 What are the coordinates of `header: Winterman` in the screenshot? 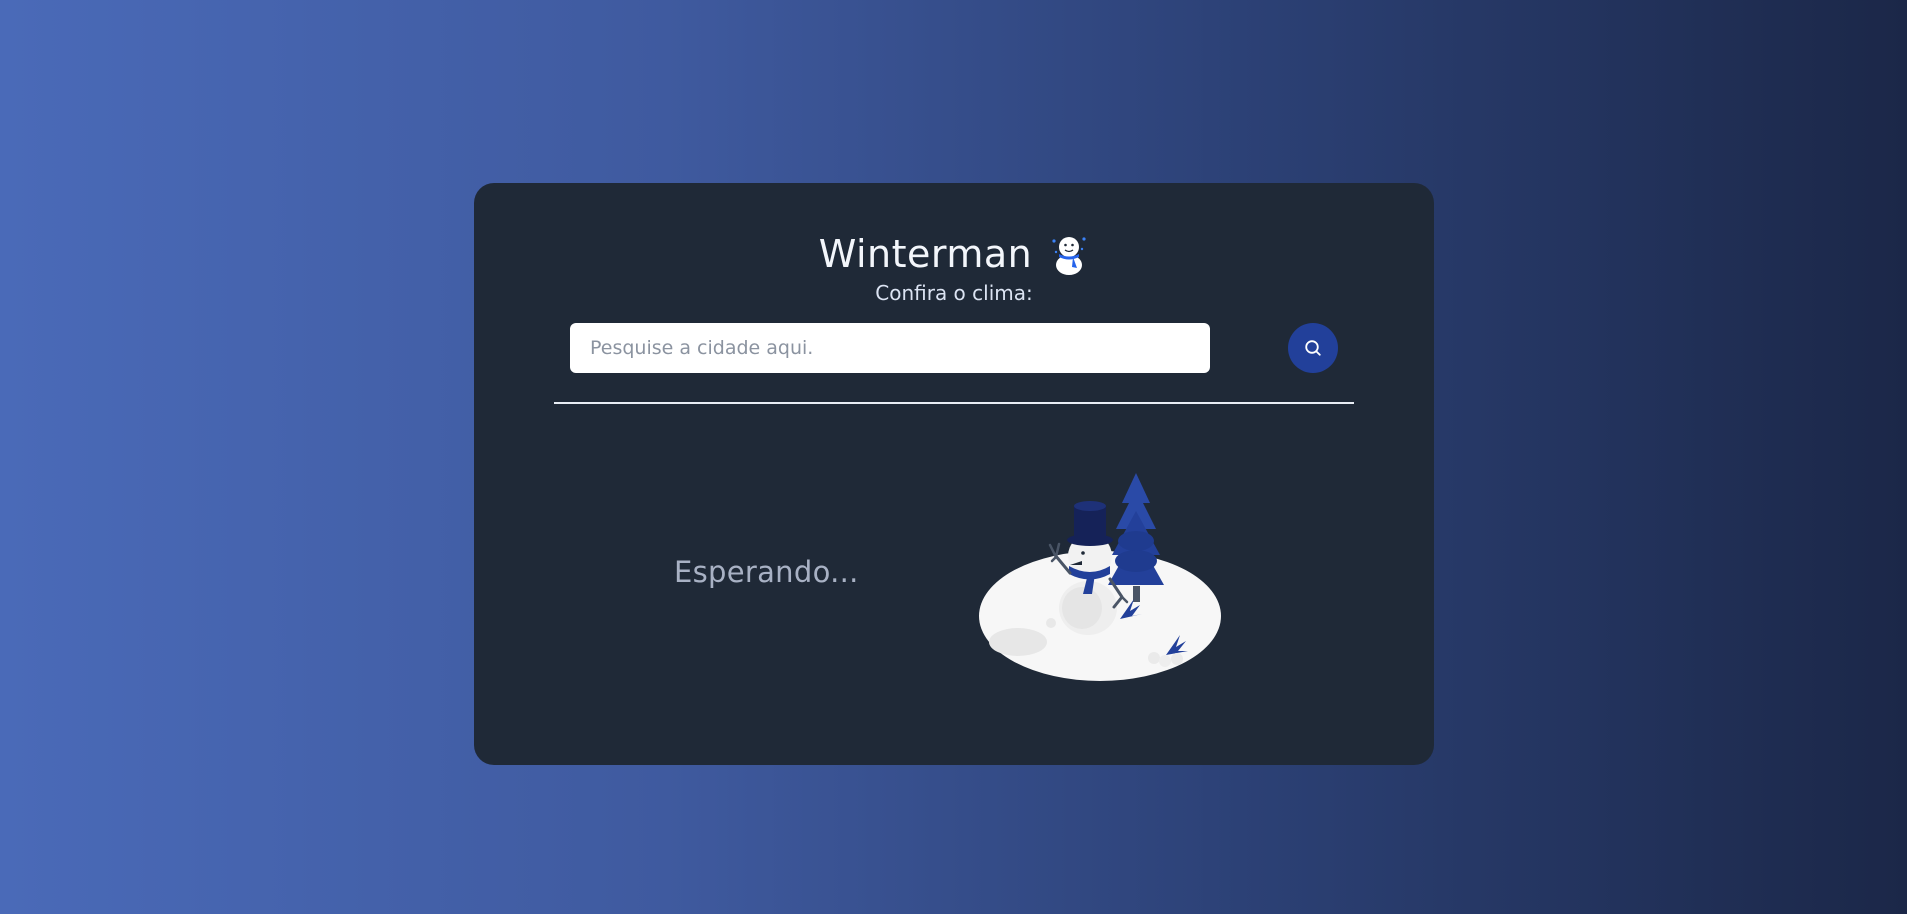 It's located at (954, 254).